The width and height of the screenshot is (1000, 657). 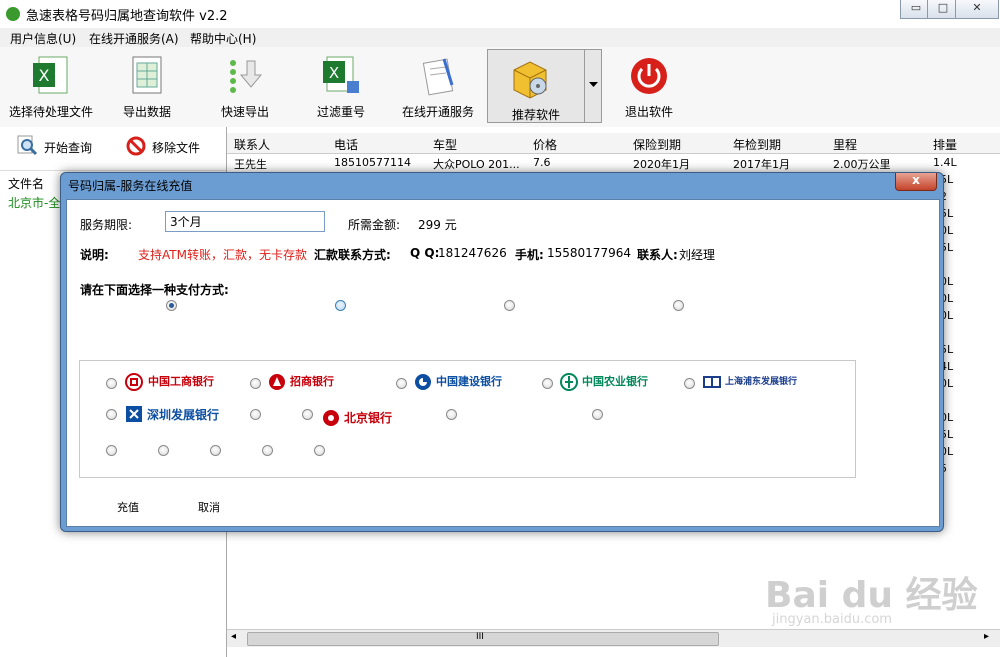 I want to click on qq-label: Q Q:, so click(x=425, y=253).